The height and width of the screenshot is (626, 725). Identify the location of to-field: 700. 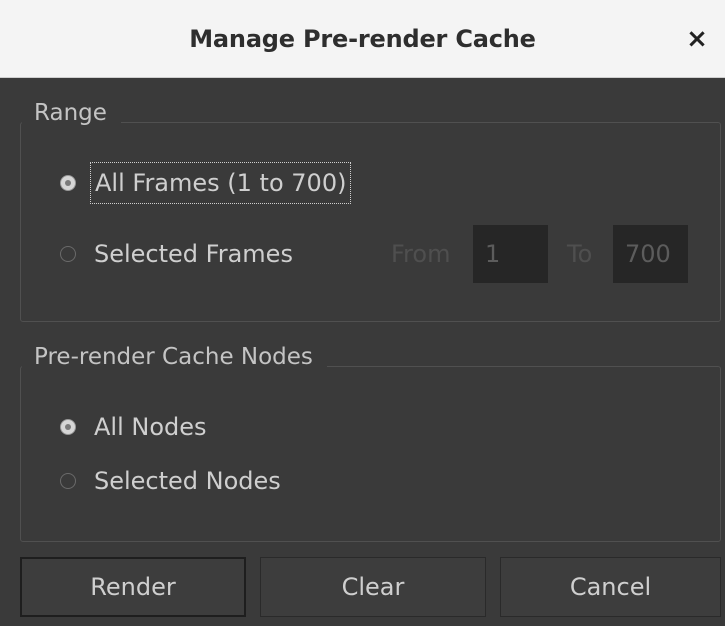
(650, 254).